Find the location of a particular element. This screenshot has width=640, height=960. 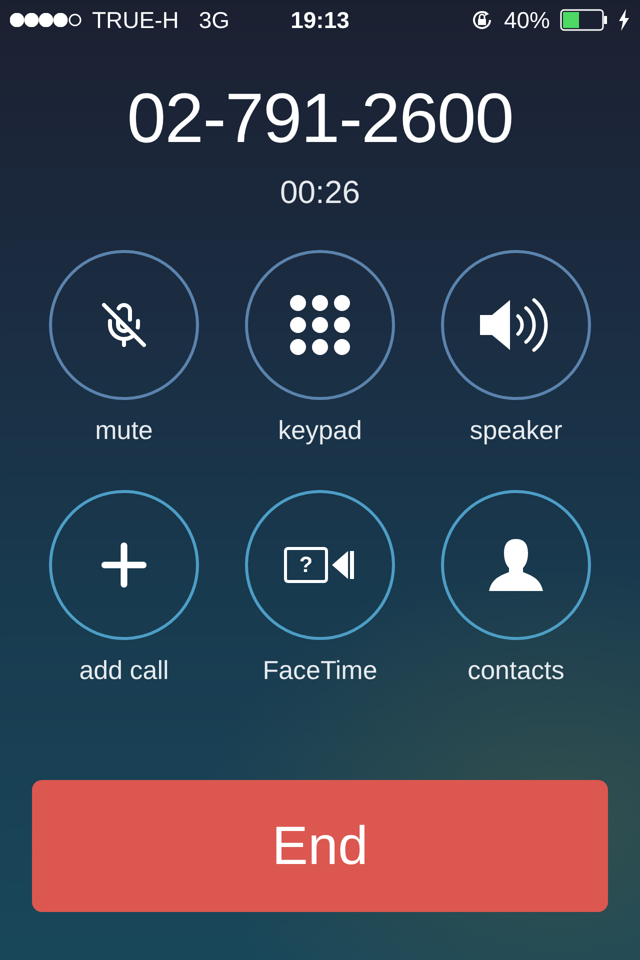

control-label: speaker is located at coordinates (516, 430).